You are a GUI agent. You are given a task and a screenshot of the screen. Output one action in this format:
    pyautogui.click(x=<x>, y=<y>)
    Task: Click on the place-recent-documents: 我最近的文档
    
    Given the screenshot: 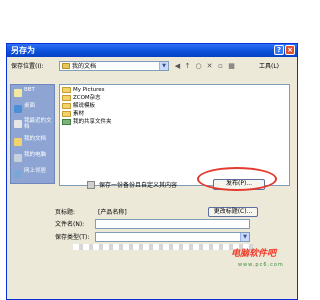 What is the action you would take?
    pyautogui.click(x=34, y=125)
    